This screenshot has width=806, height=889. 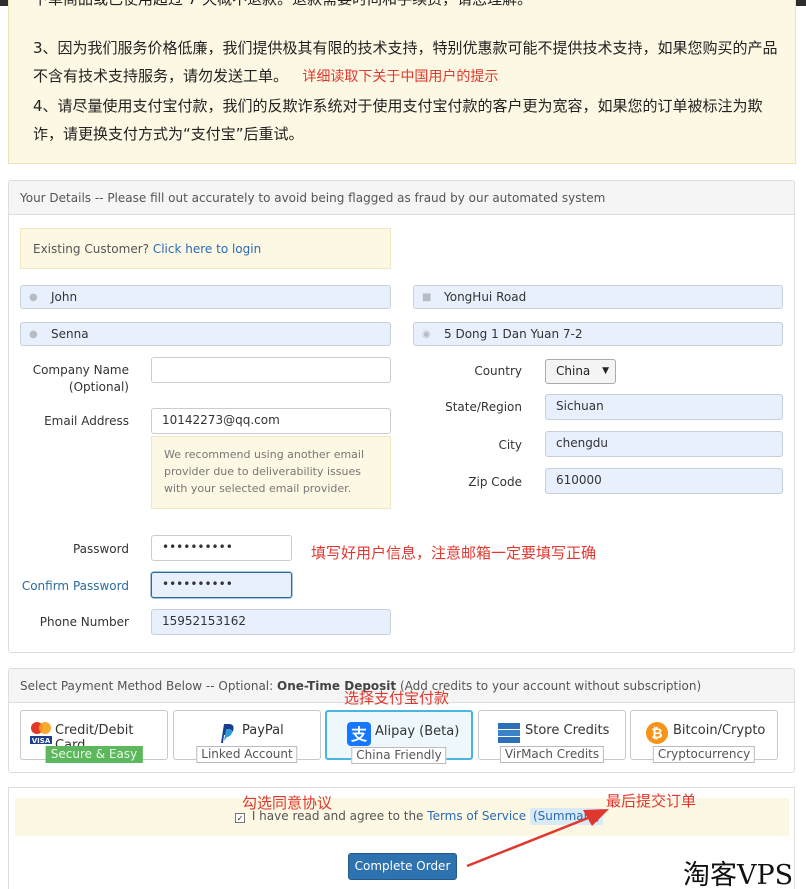 What do you see at coordinates (271, 370) in the screenshot?
I see `company-name-input` at bounding box center [271, 370].